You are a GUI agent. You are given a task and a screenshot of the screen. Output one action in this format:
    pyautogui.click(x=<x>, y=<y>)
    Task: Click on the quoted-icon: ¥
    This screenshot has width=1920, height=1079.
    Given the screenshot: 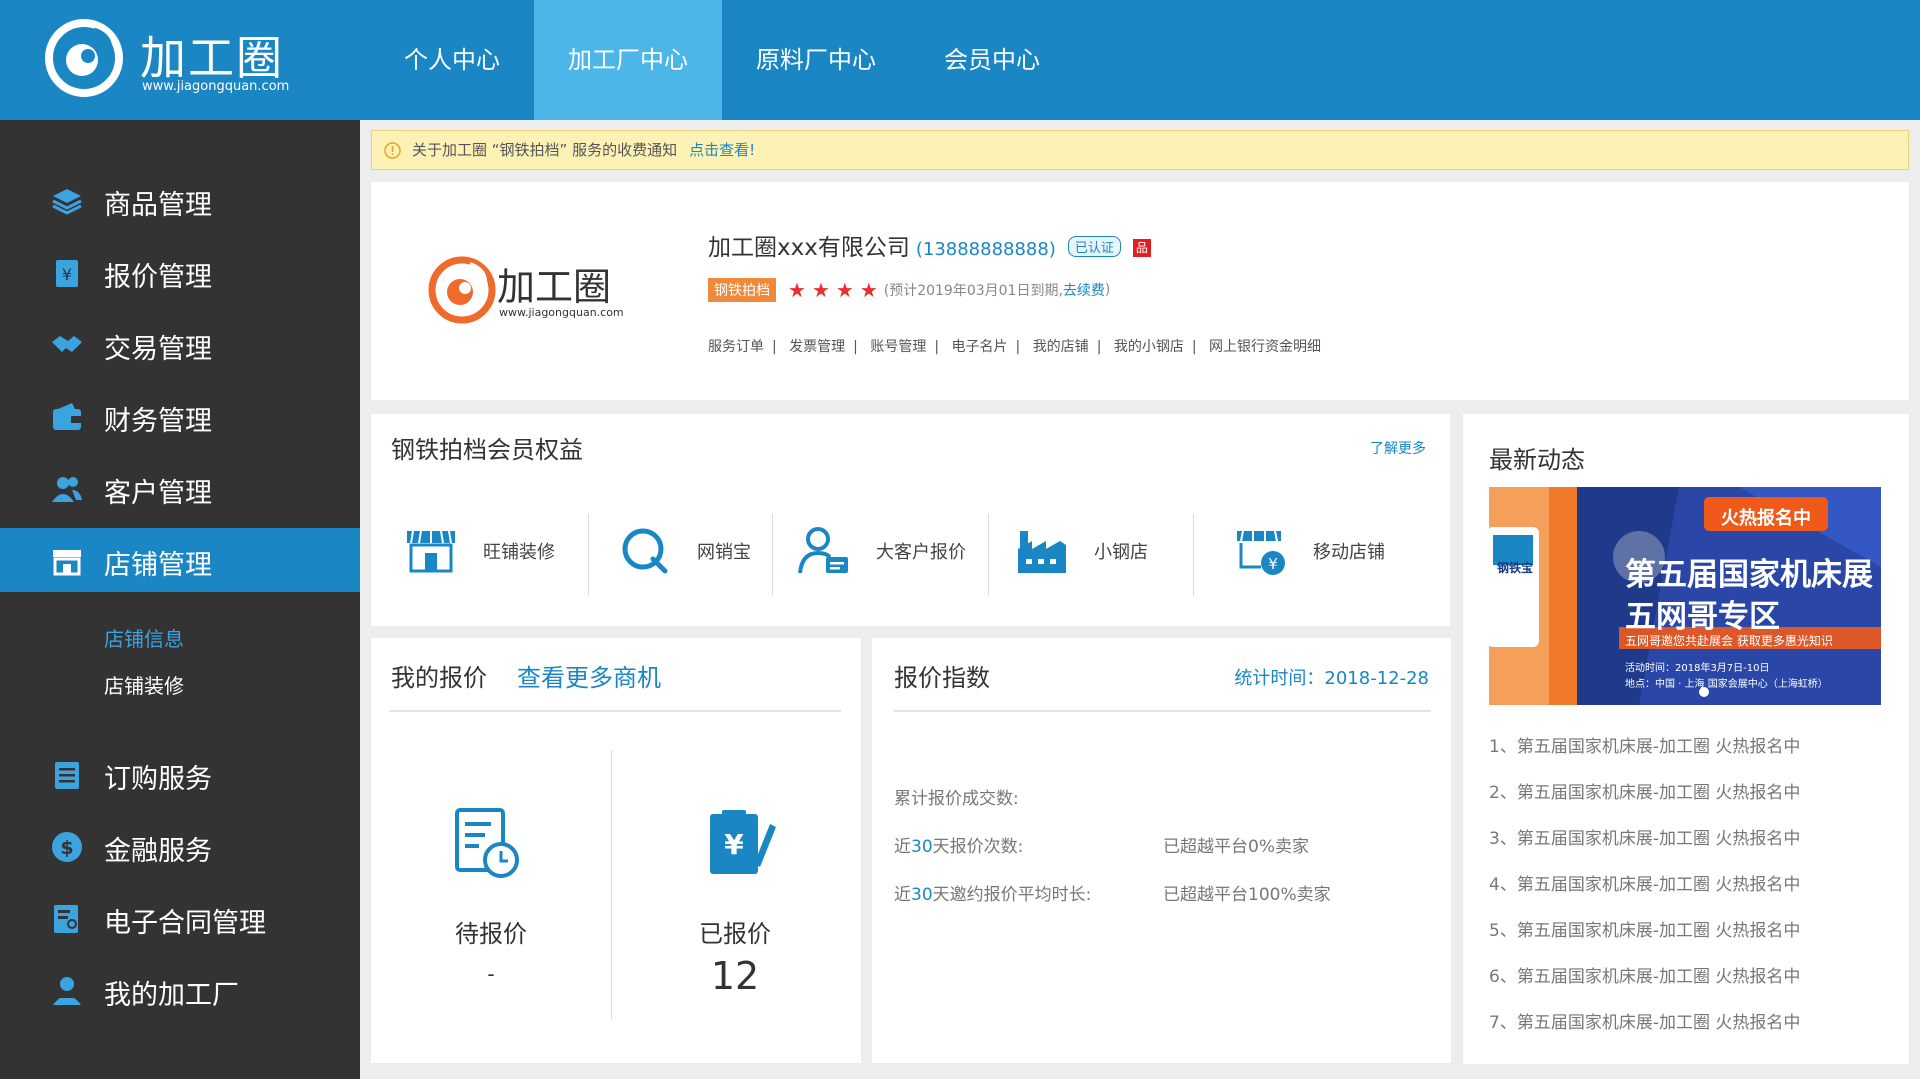 What is the action you would take?
    pyautogui.click(x=744, y=846)
    